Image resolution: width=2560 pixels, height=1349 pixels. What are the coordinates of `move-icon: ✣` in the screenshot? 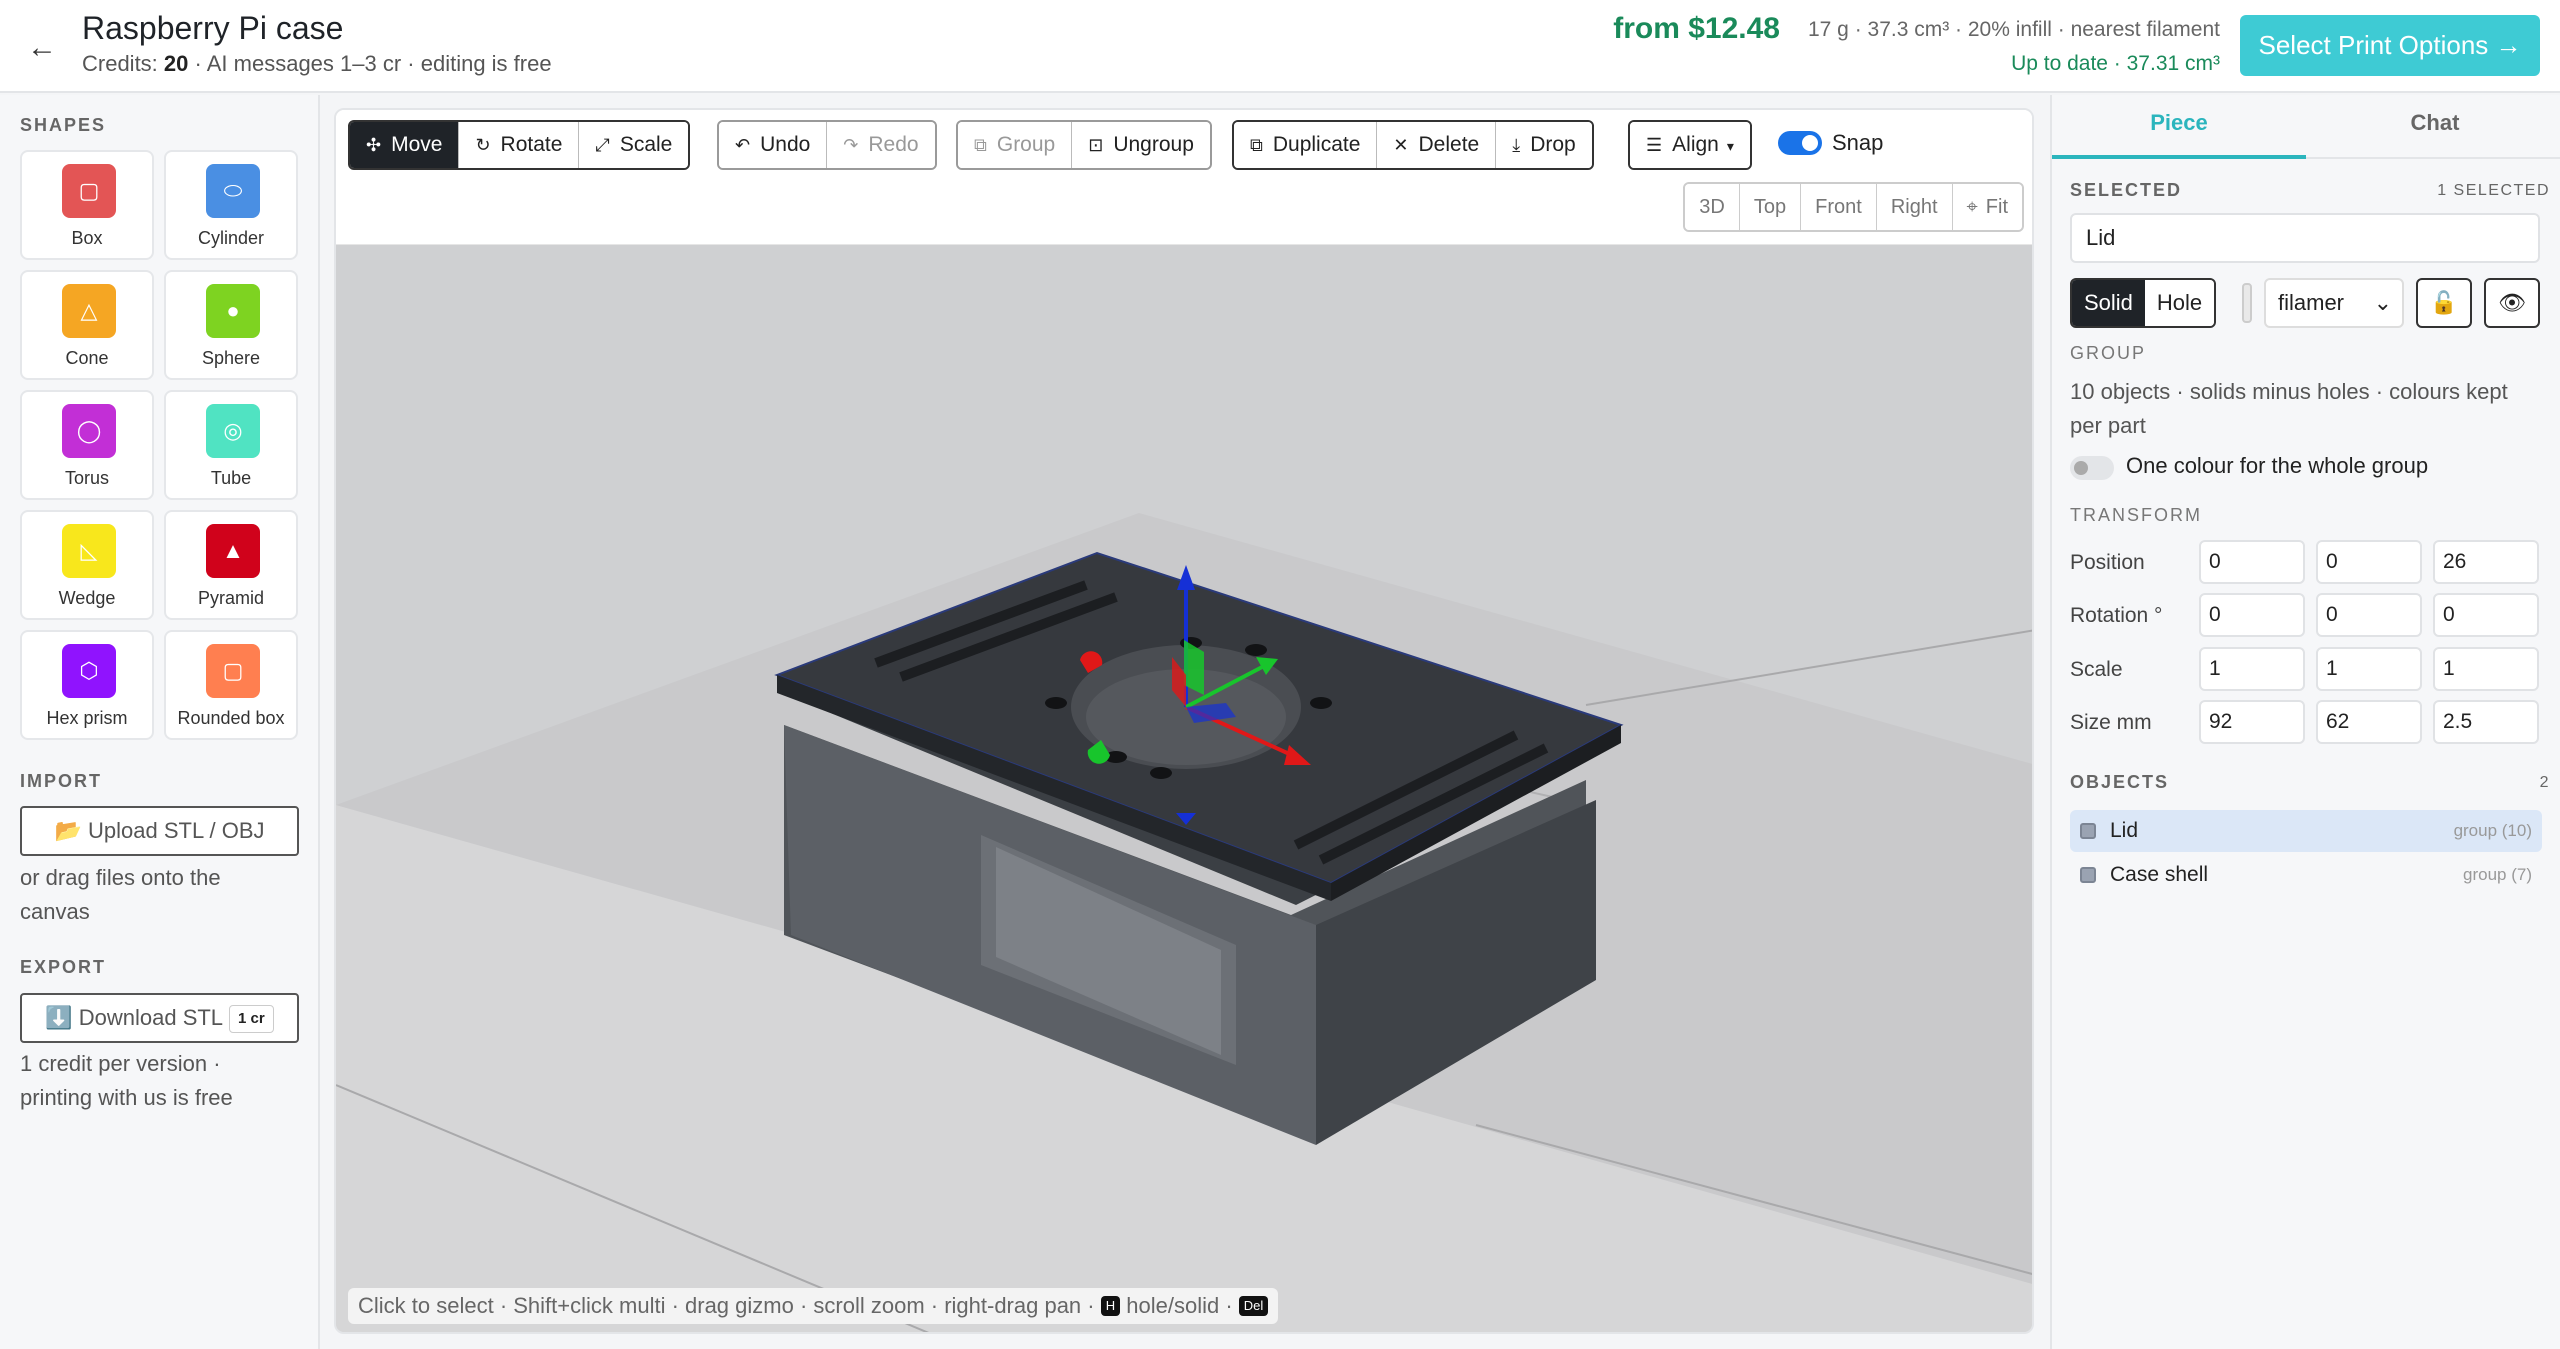 It's located at (374, 145).